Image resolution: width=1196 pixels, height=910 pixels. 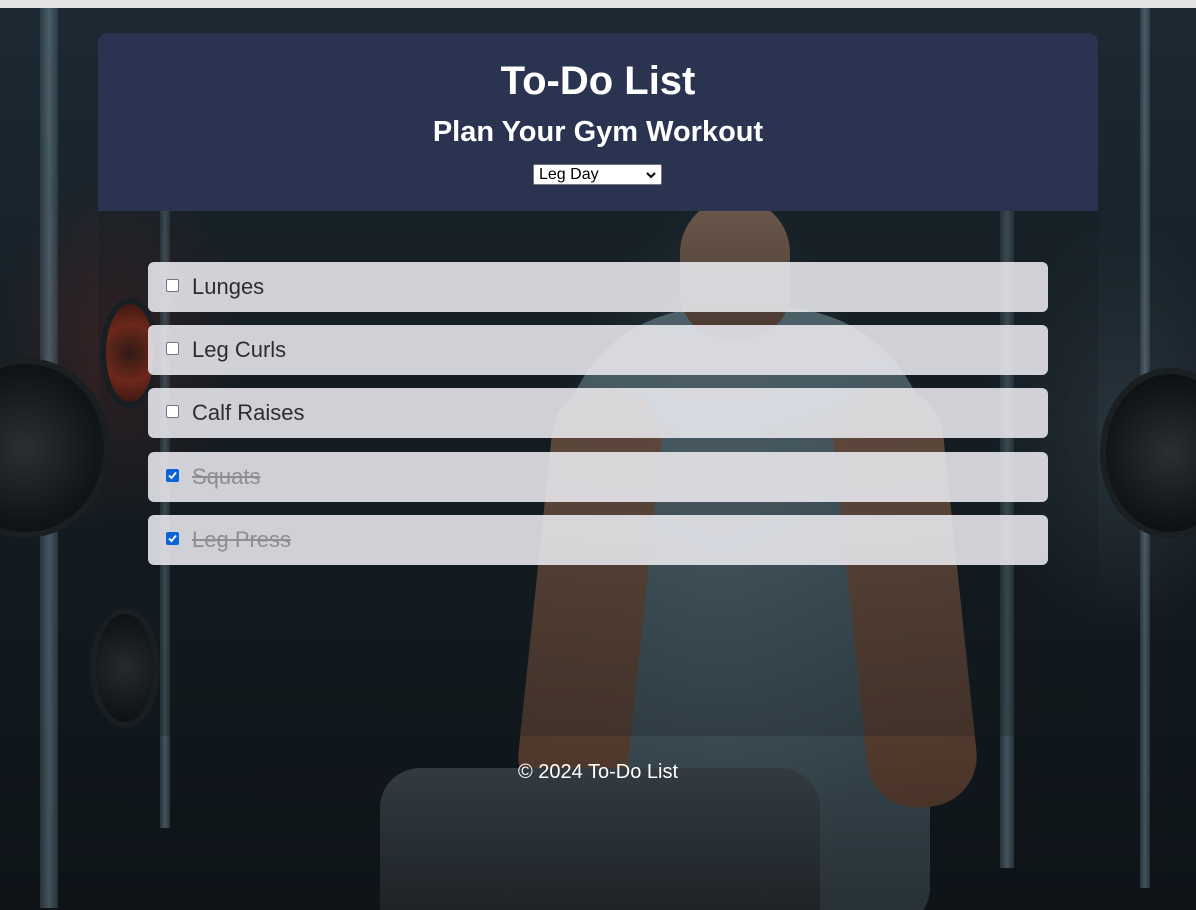 What do you see at coordinates (239, 349) in the screenshot?
I see `task-label: Leg Curls` at bounding box center [239, 349].